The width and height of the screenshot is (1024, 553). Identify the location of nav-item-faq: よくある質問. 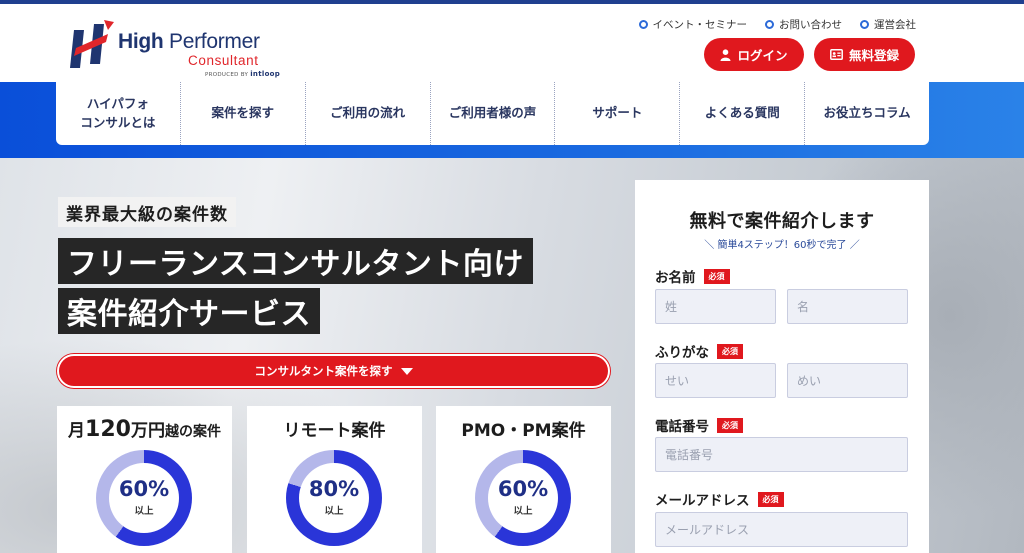
(743, 113).